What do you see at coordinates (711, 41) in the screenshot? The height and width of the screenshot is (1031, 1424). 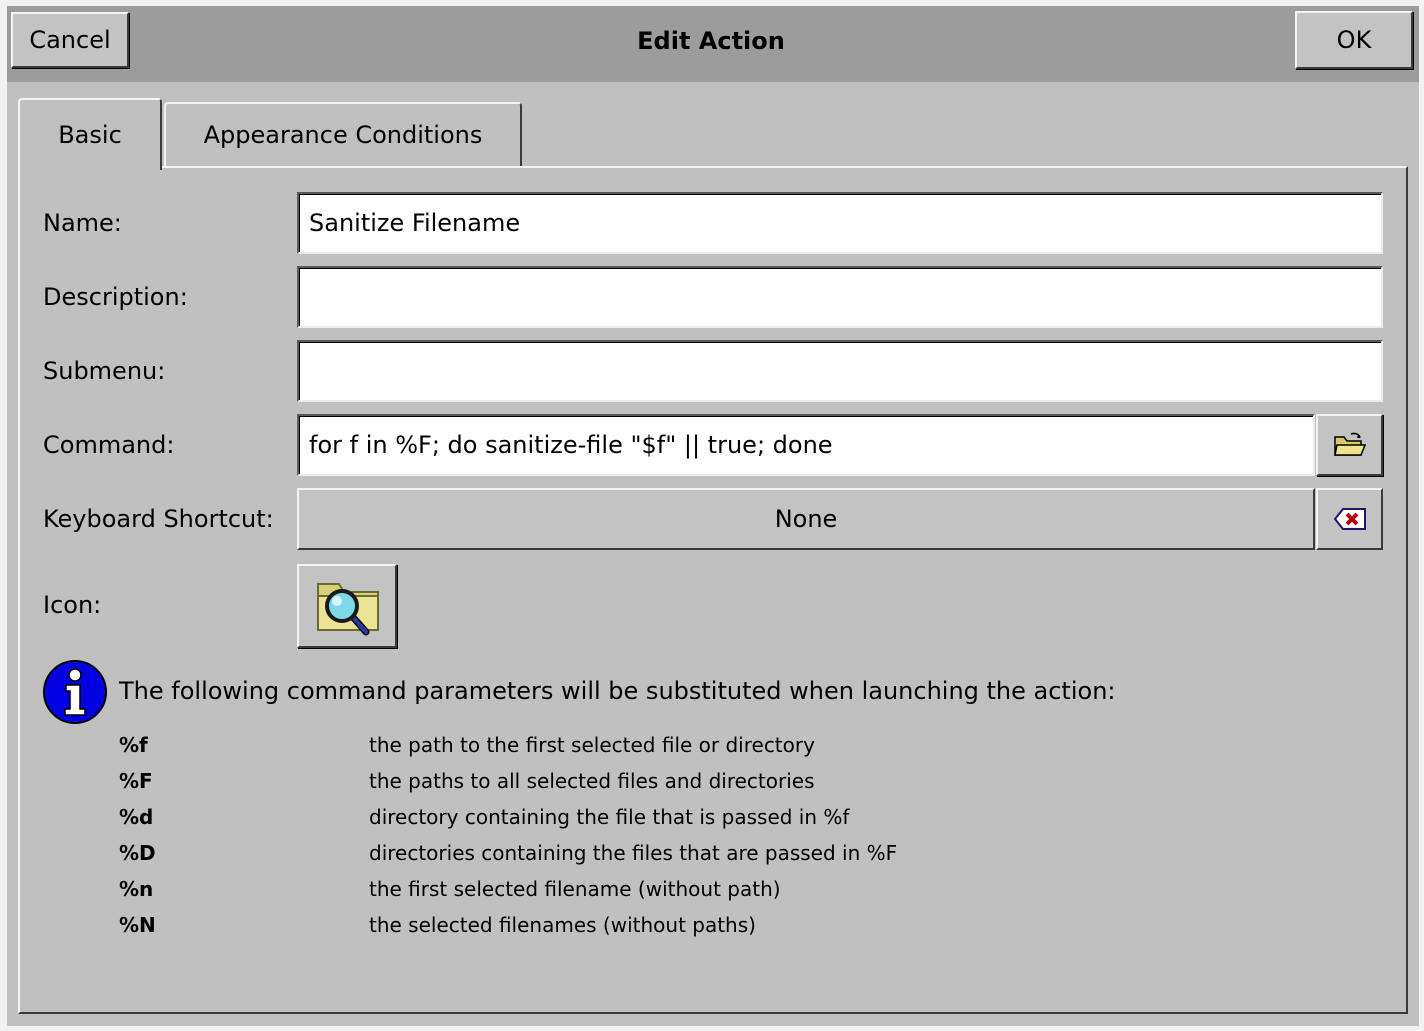 I see `dialog-title: Edit Action` at bounding box center [711, 41].